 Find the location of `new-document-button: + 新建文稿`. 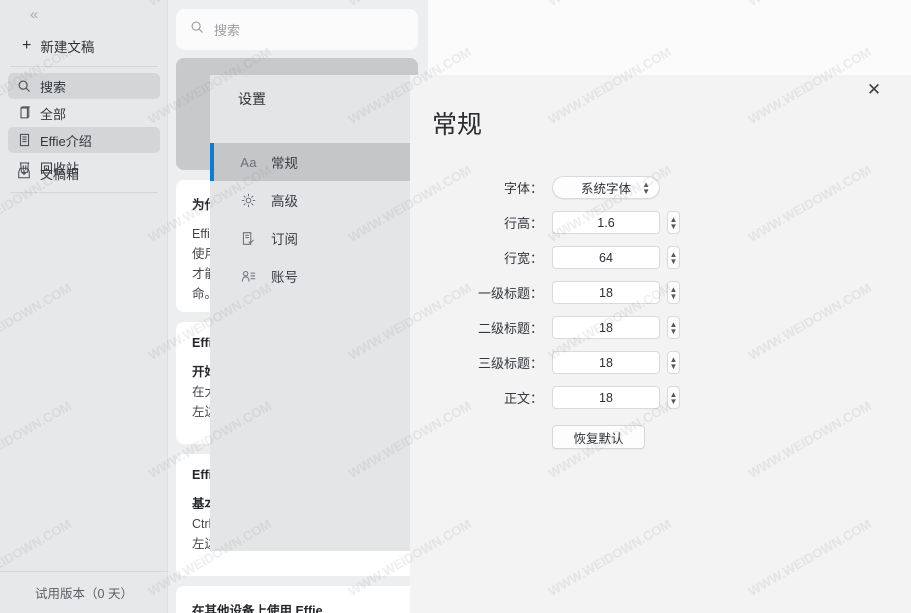

new-document-button: + 新建文稿 is located at coordinates (58, 46).